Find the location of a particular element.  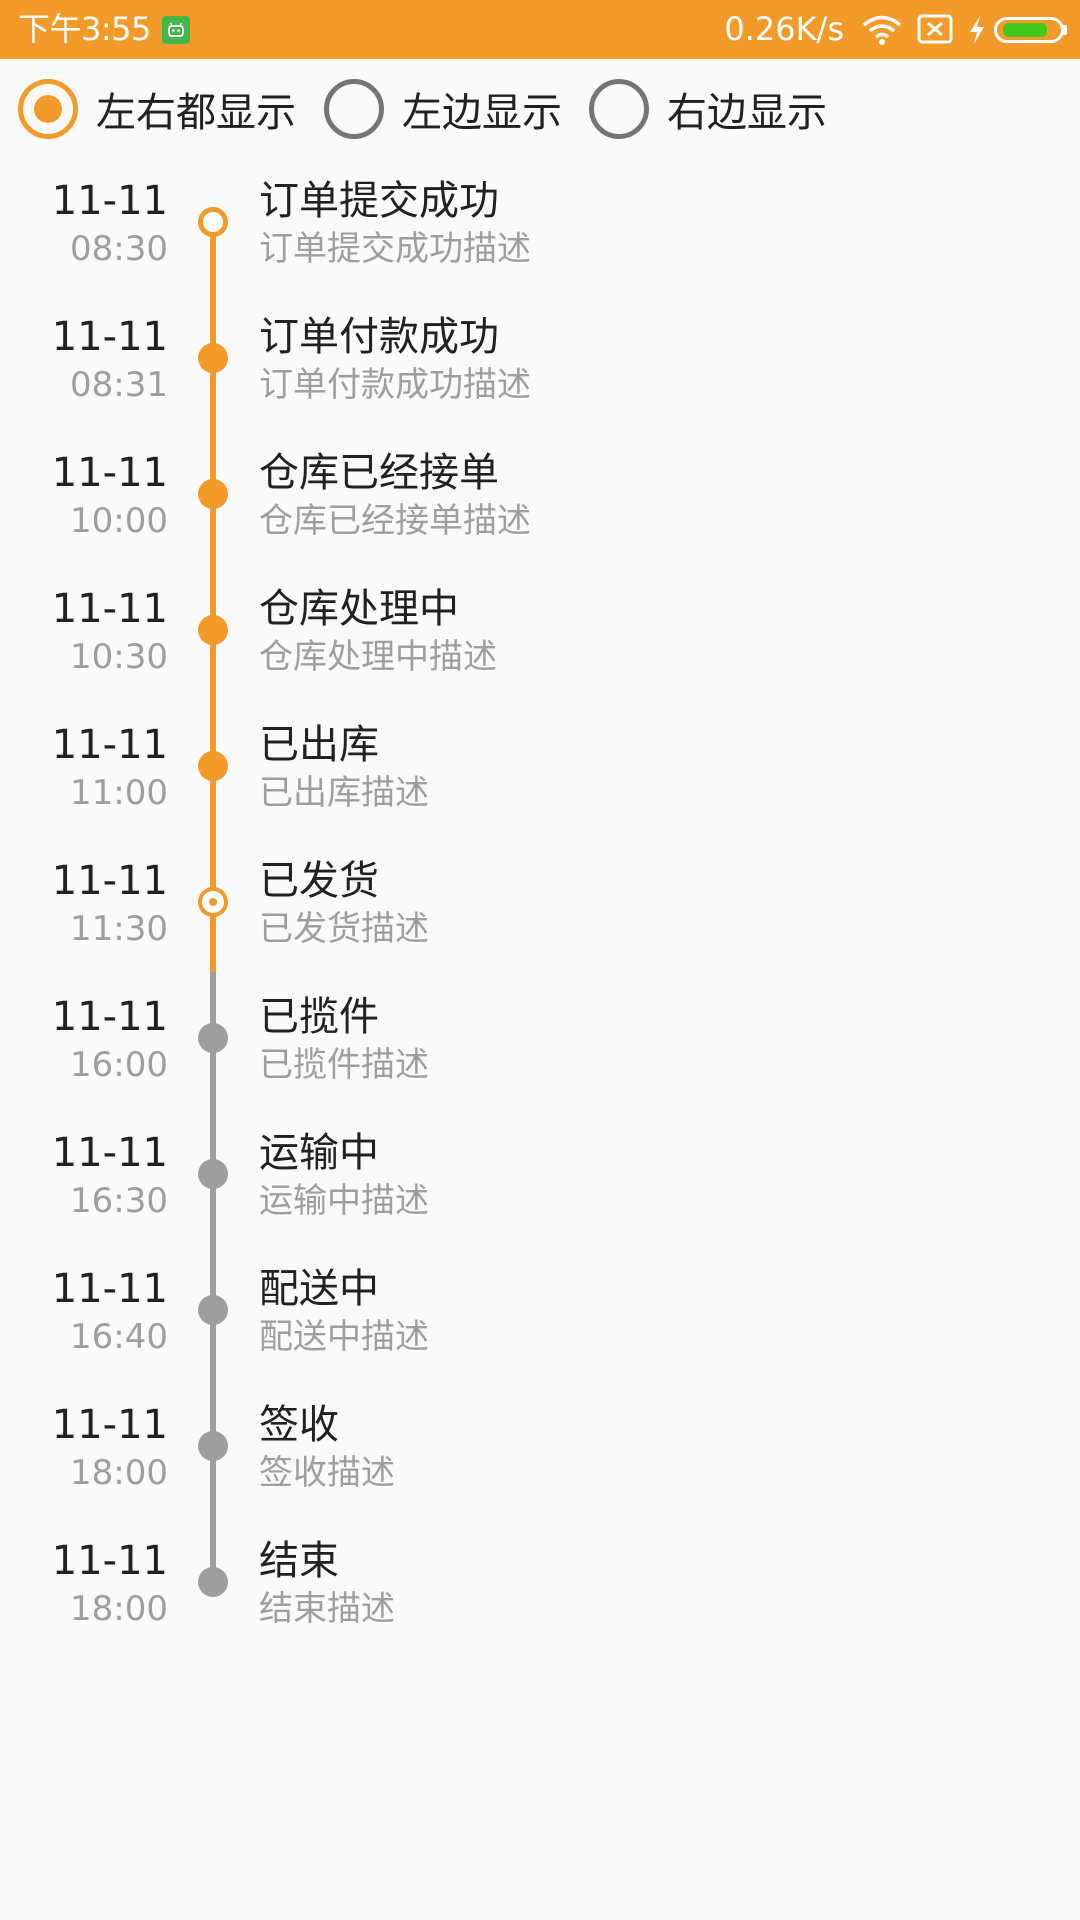

timeline-title: 运输中 is located at coordinates (319, 1153).